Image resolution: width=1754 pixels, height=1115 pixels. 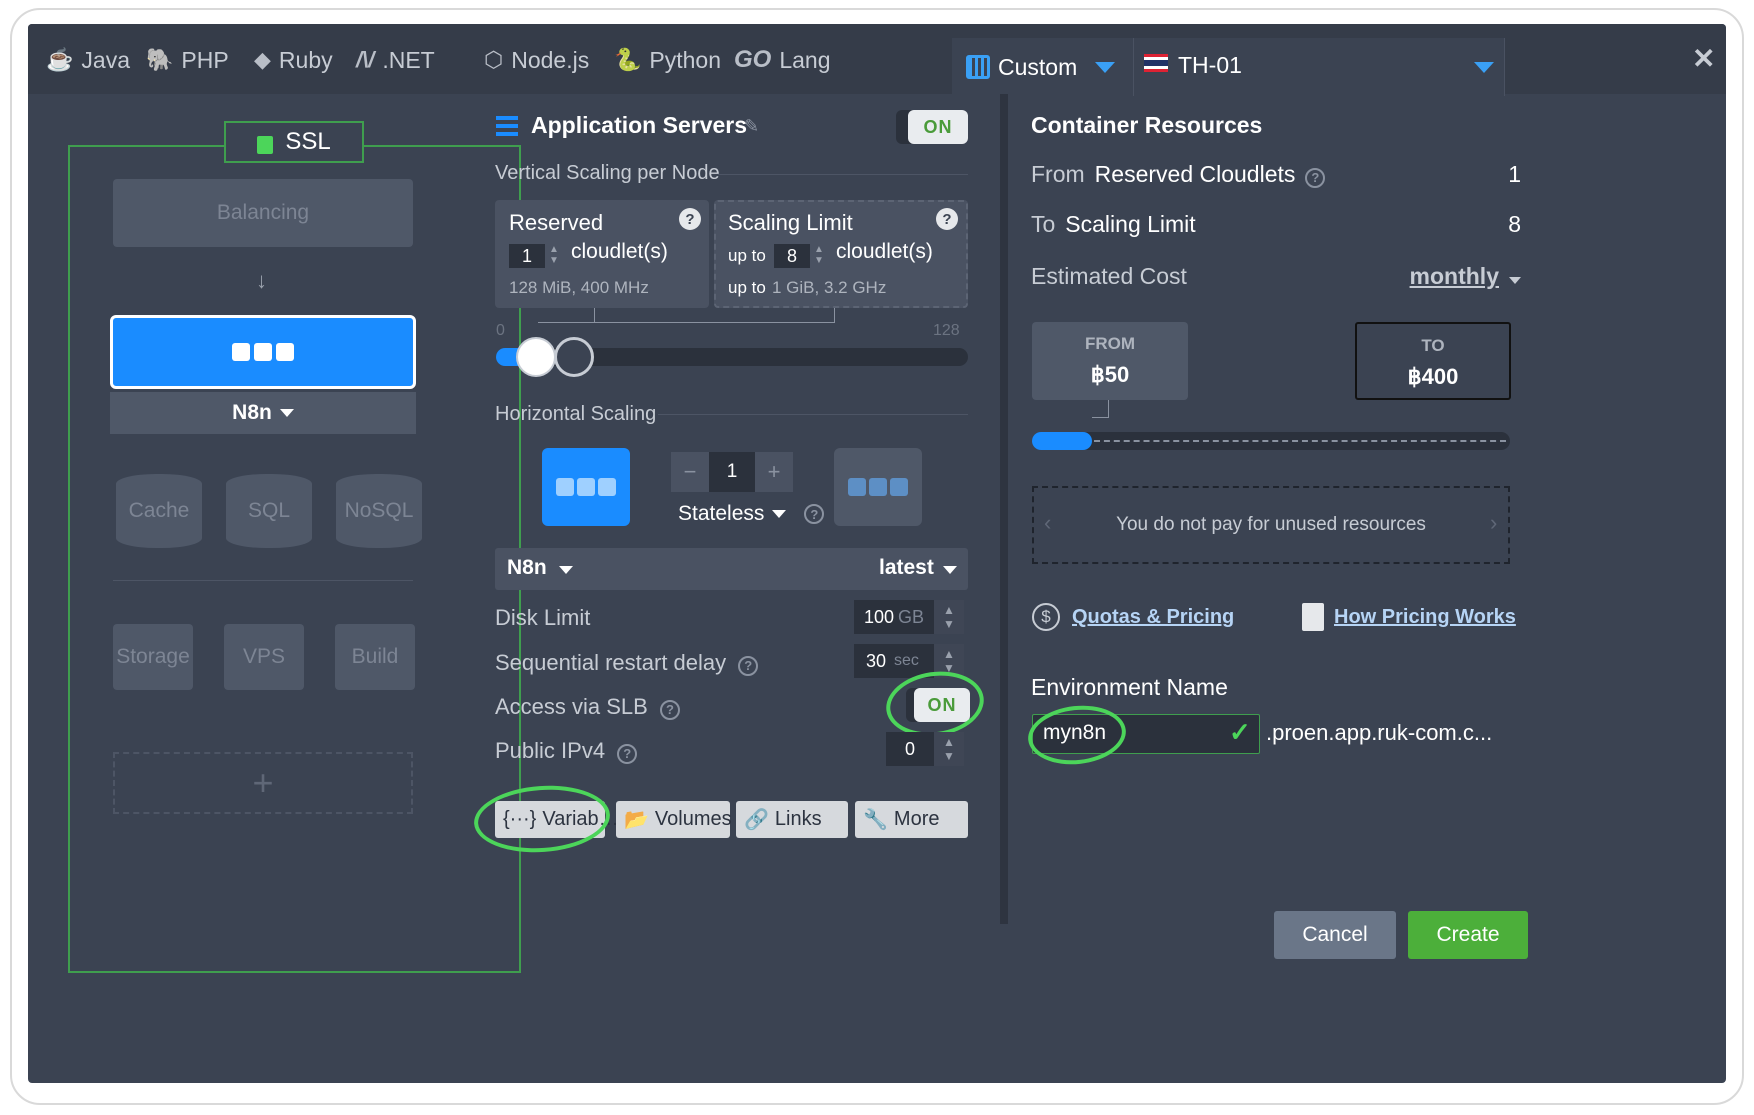 I want to click on list-icon, so click(x=507, y=126).